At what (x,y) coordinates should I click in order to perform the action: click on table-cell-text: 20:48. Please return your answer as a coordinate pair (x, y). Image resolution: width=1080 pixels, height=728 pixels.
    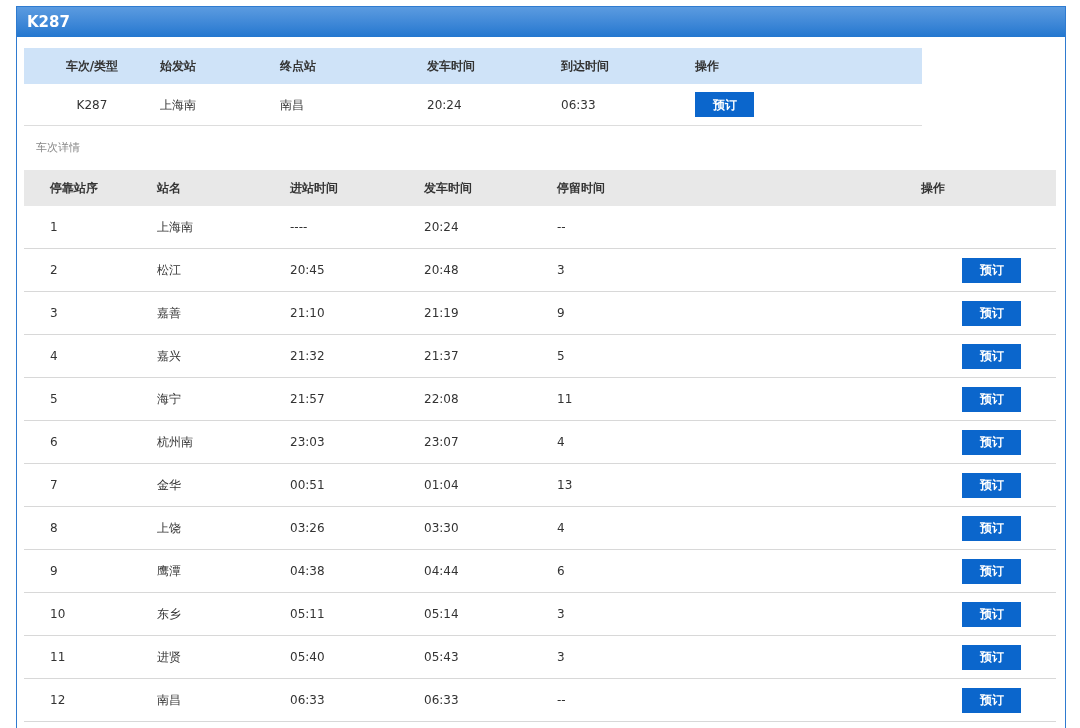
    Looking at the image, I should click on (441, 270).